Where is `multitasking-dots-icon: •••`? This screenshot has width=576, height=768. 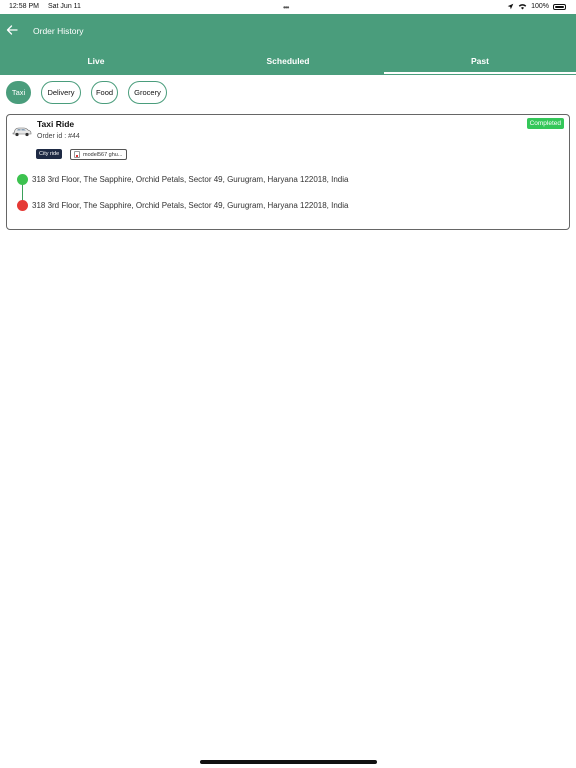 multitasking-dots-icon: ••• is located at coordinates (286, 7).